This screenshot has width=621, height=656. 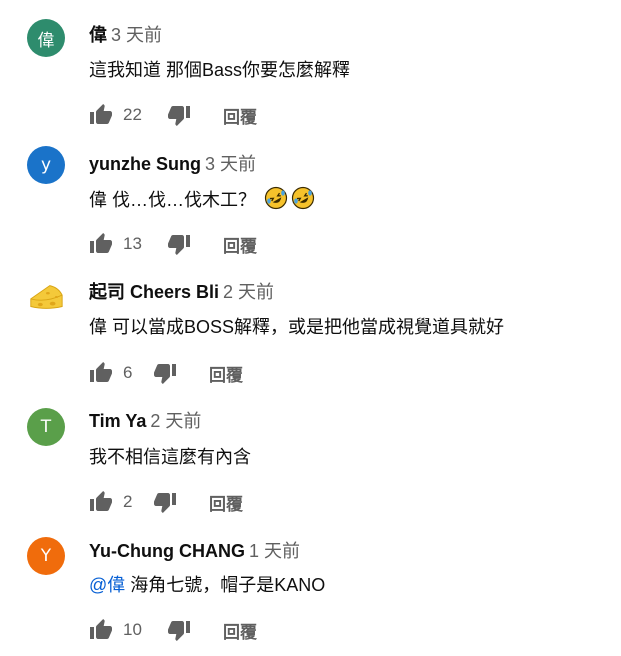 What do you see at coordinates (228, 585) in the screenshot?
I see `comment-text: 海角七號，帽子是KANO` at bounding box center [228, 585].